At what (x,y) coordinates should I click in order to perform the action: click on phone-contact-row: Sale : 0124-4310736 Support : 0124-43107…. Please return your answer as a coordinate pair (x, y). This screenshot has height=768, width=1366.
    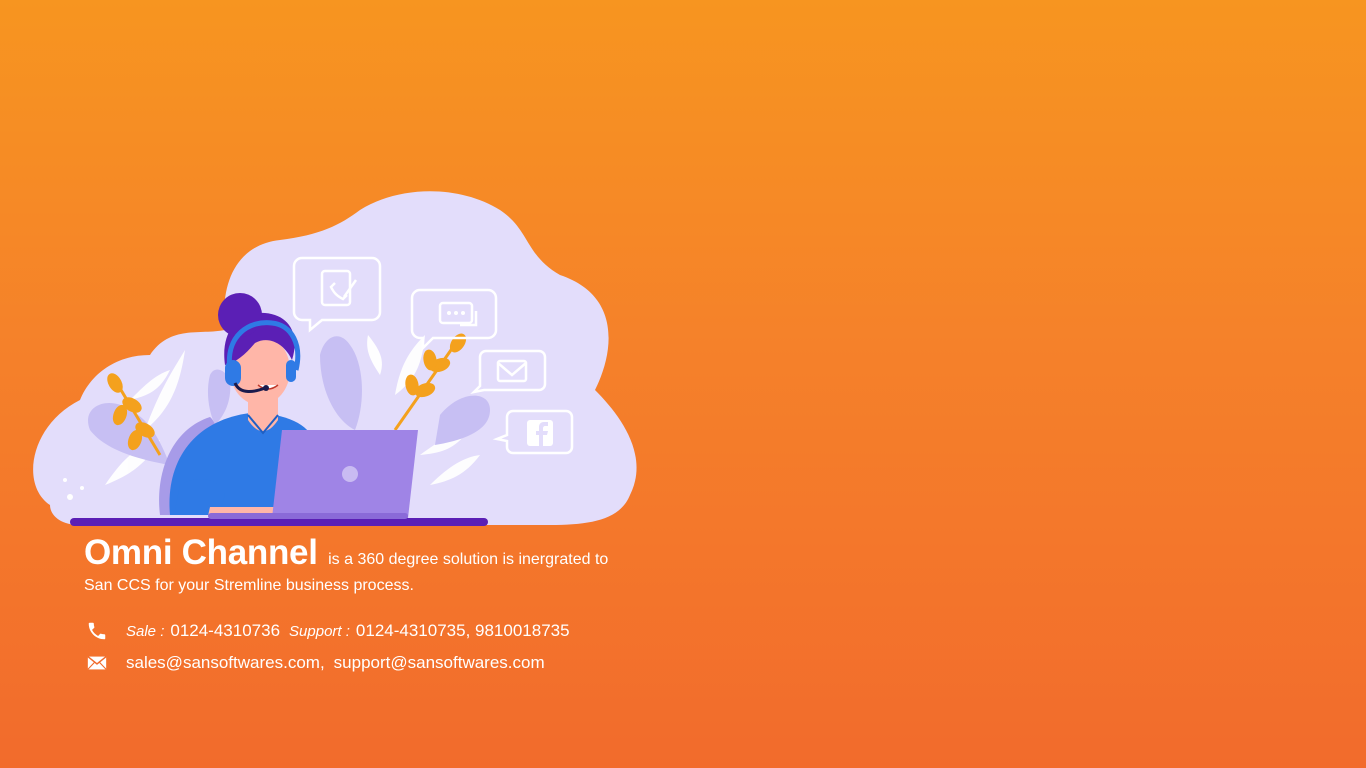
    Looking at the image, I should click on (332, 631).